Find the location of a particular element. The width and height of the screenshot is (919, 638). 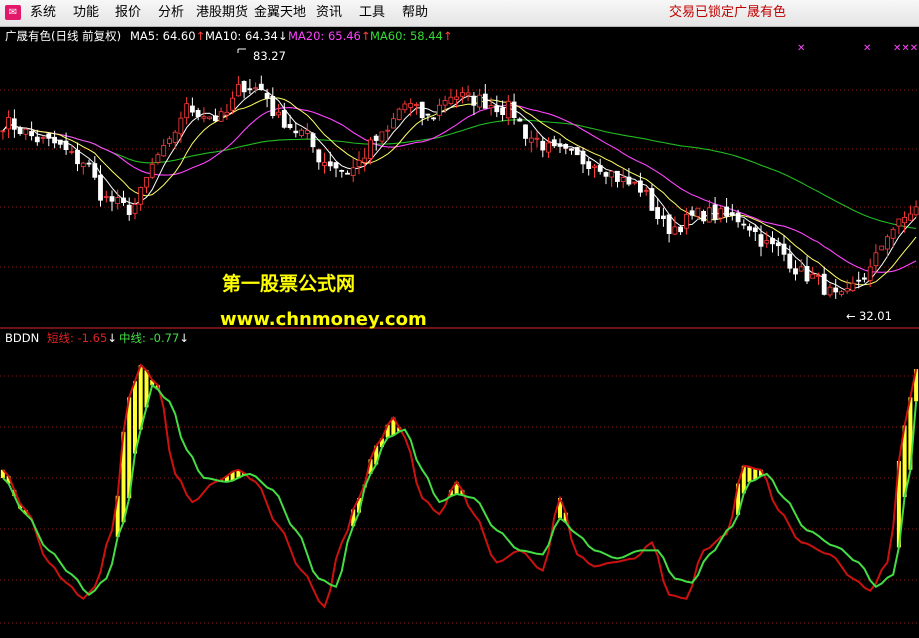

event-marker-icon: ✕✕✕ is located at coordinates (905, 48).